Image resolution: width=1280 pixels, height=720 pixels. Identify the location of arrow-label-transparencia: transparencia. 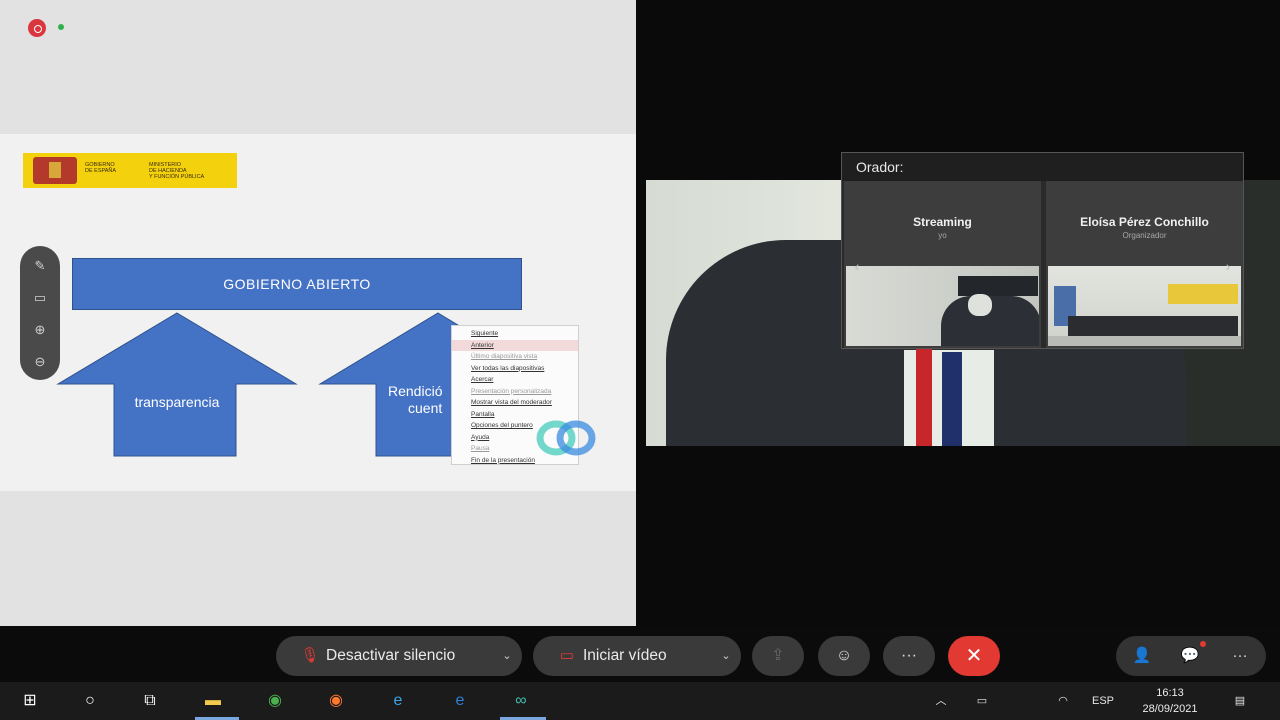
(177, 402).